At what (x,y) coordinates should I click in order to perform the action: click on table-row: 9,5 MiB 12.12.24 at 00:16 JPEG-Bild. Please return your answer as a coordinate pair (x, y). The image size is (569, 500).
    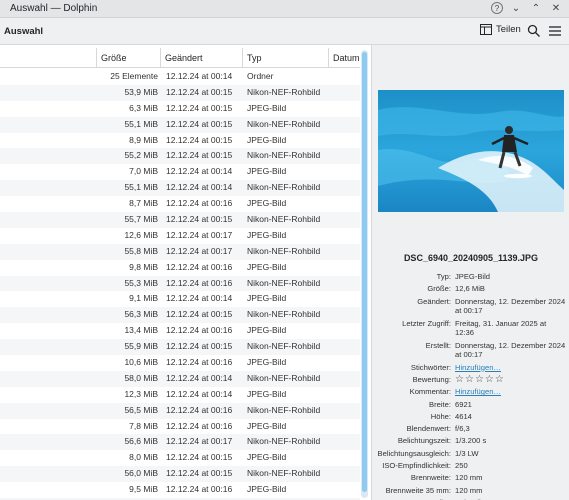
    Looking at the image, I should click on (180, 490).